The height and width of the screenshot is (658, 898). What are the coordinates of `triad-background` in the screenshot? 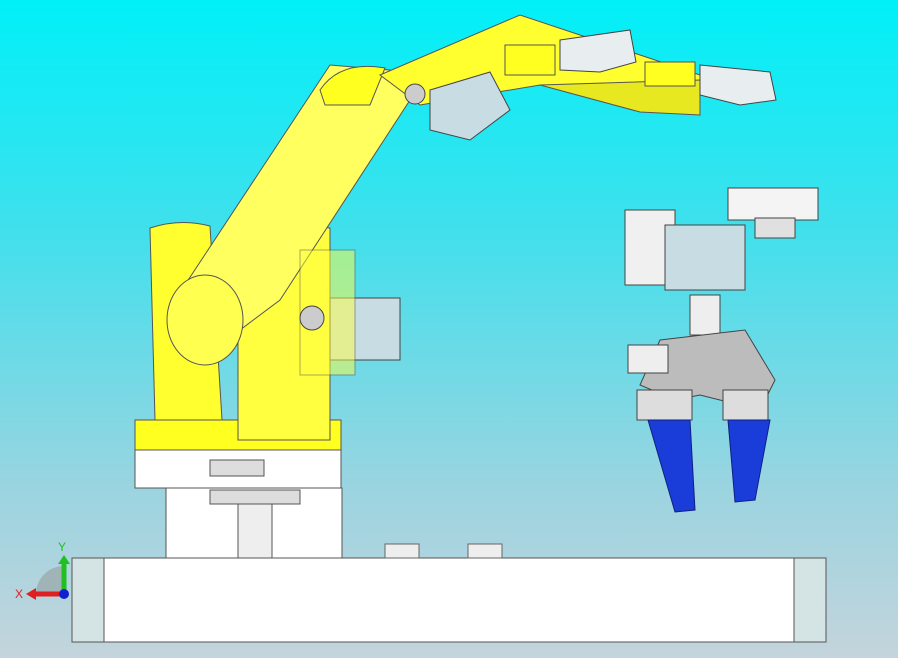 It's located at (50, 580).